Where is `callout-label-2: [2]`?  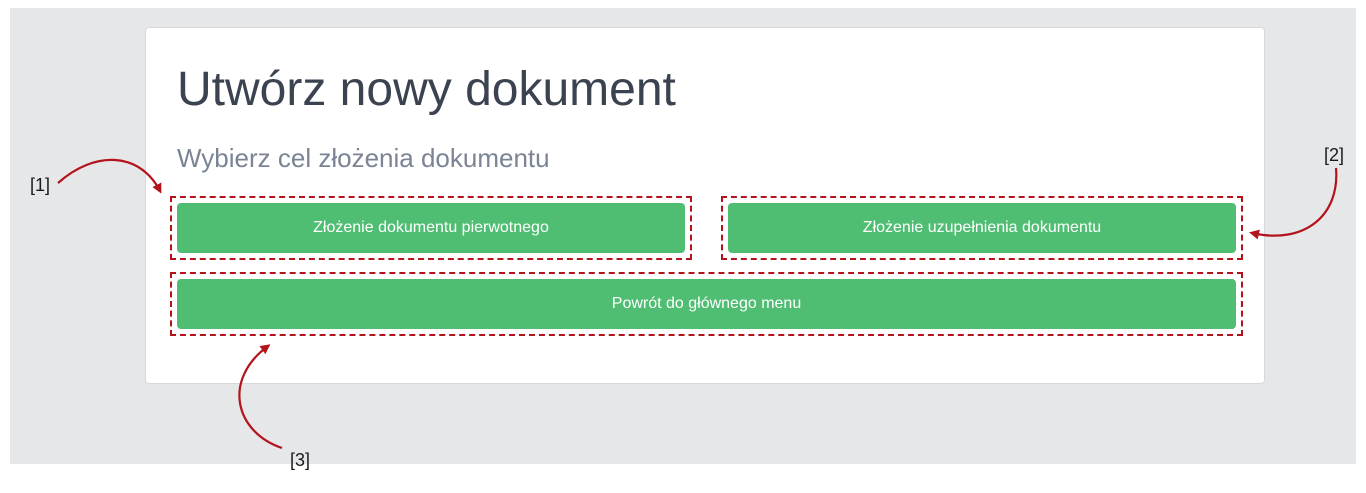 callout-label-2: [2] is located at coordinates (1334, 155).